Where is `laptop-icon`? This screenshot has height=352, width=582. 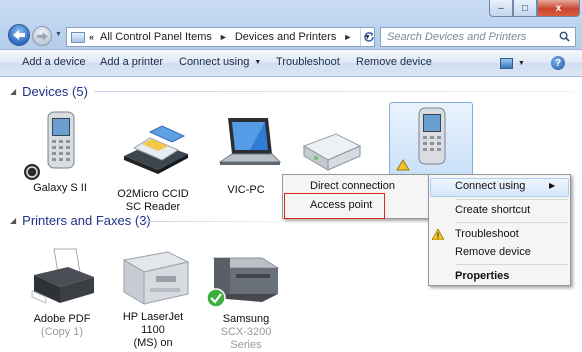
laptop-icon is located at coordinates (250, 141).